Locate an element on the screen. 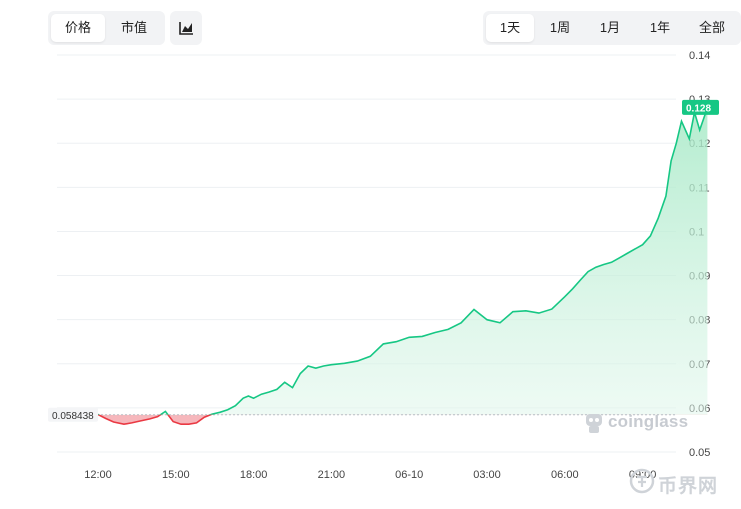  x-tick-label: 15:00 is located at coordinates (176, 475).